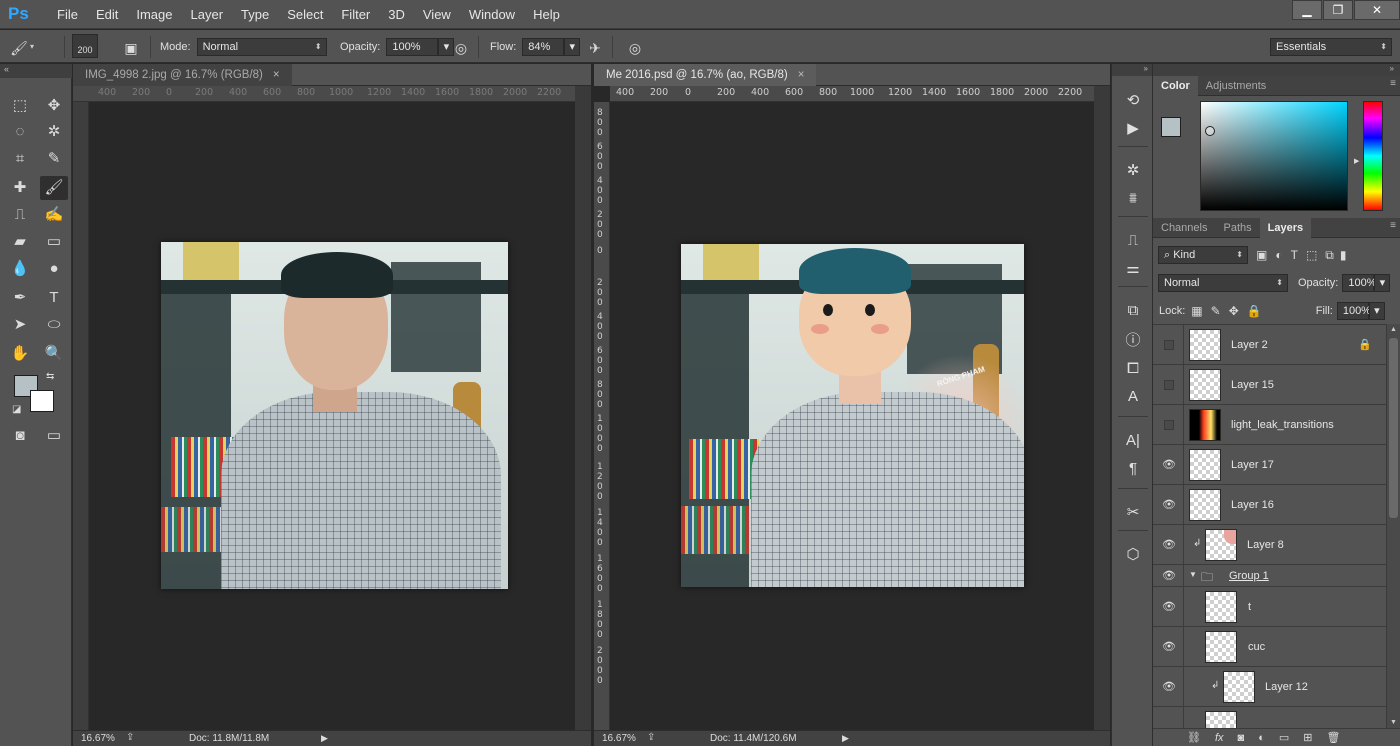 This screenshot has width=1400, height=746. Describe the element at coordinates (20, 159) in the screenshot. I see `crop-tool-icon: ⌗` at that location.